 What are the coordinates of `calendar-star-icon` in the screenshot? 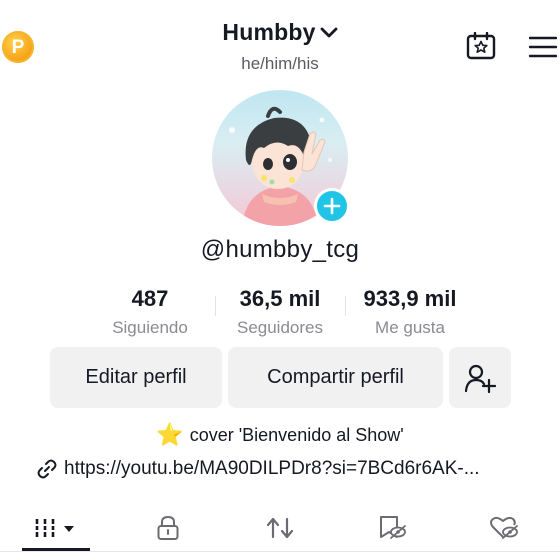 It's located at (481, 46).